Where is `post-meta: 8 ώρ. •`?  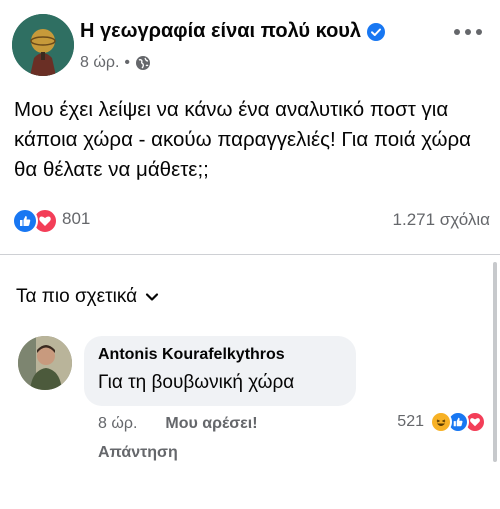 post-meta: 8 ώρ. • is located at coordinates (115, 63).